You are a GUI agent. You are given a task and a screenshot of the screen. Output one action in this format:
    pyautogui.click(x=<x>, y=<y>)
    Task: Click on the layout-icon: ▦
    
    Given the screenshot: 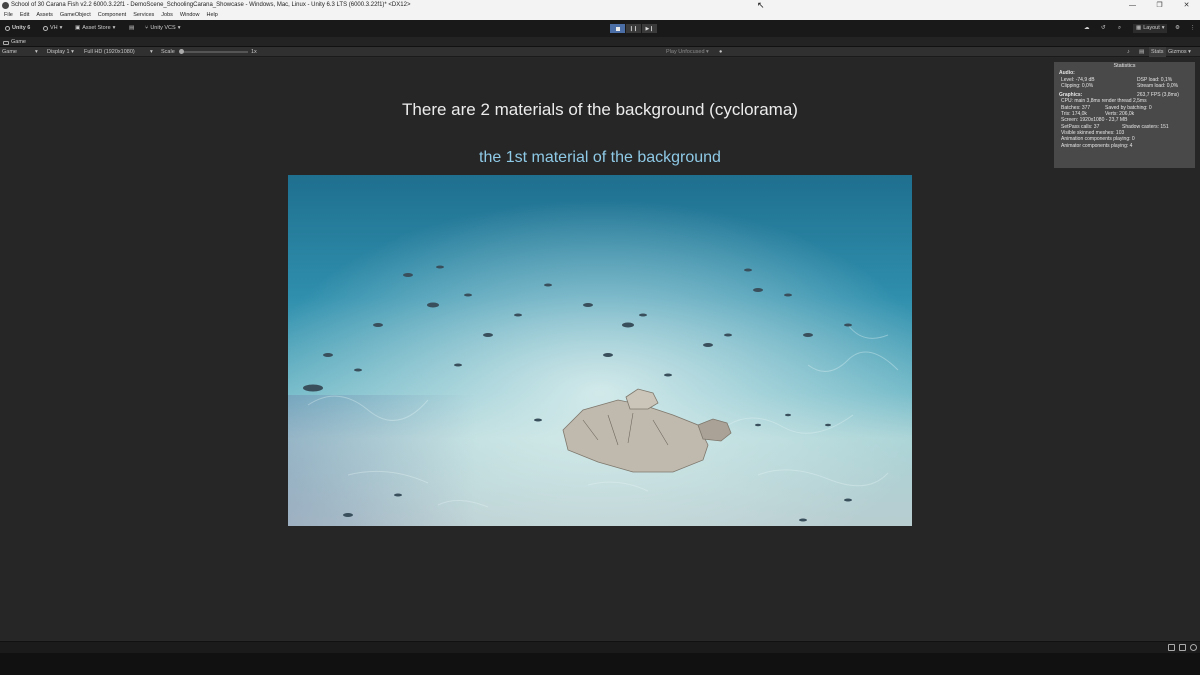 What is the action you would take?
    pyautogui.click(x=1139, y=28)
    